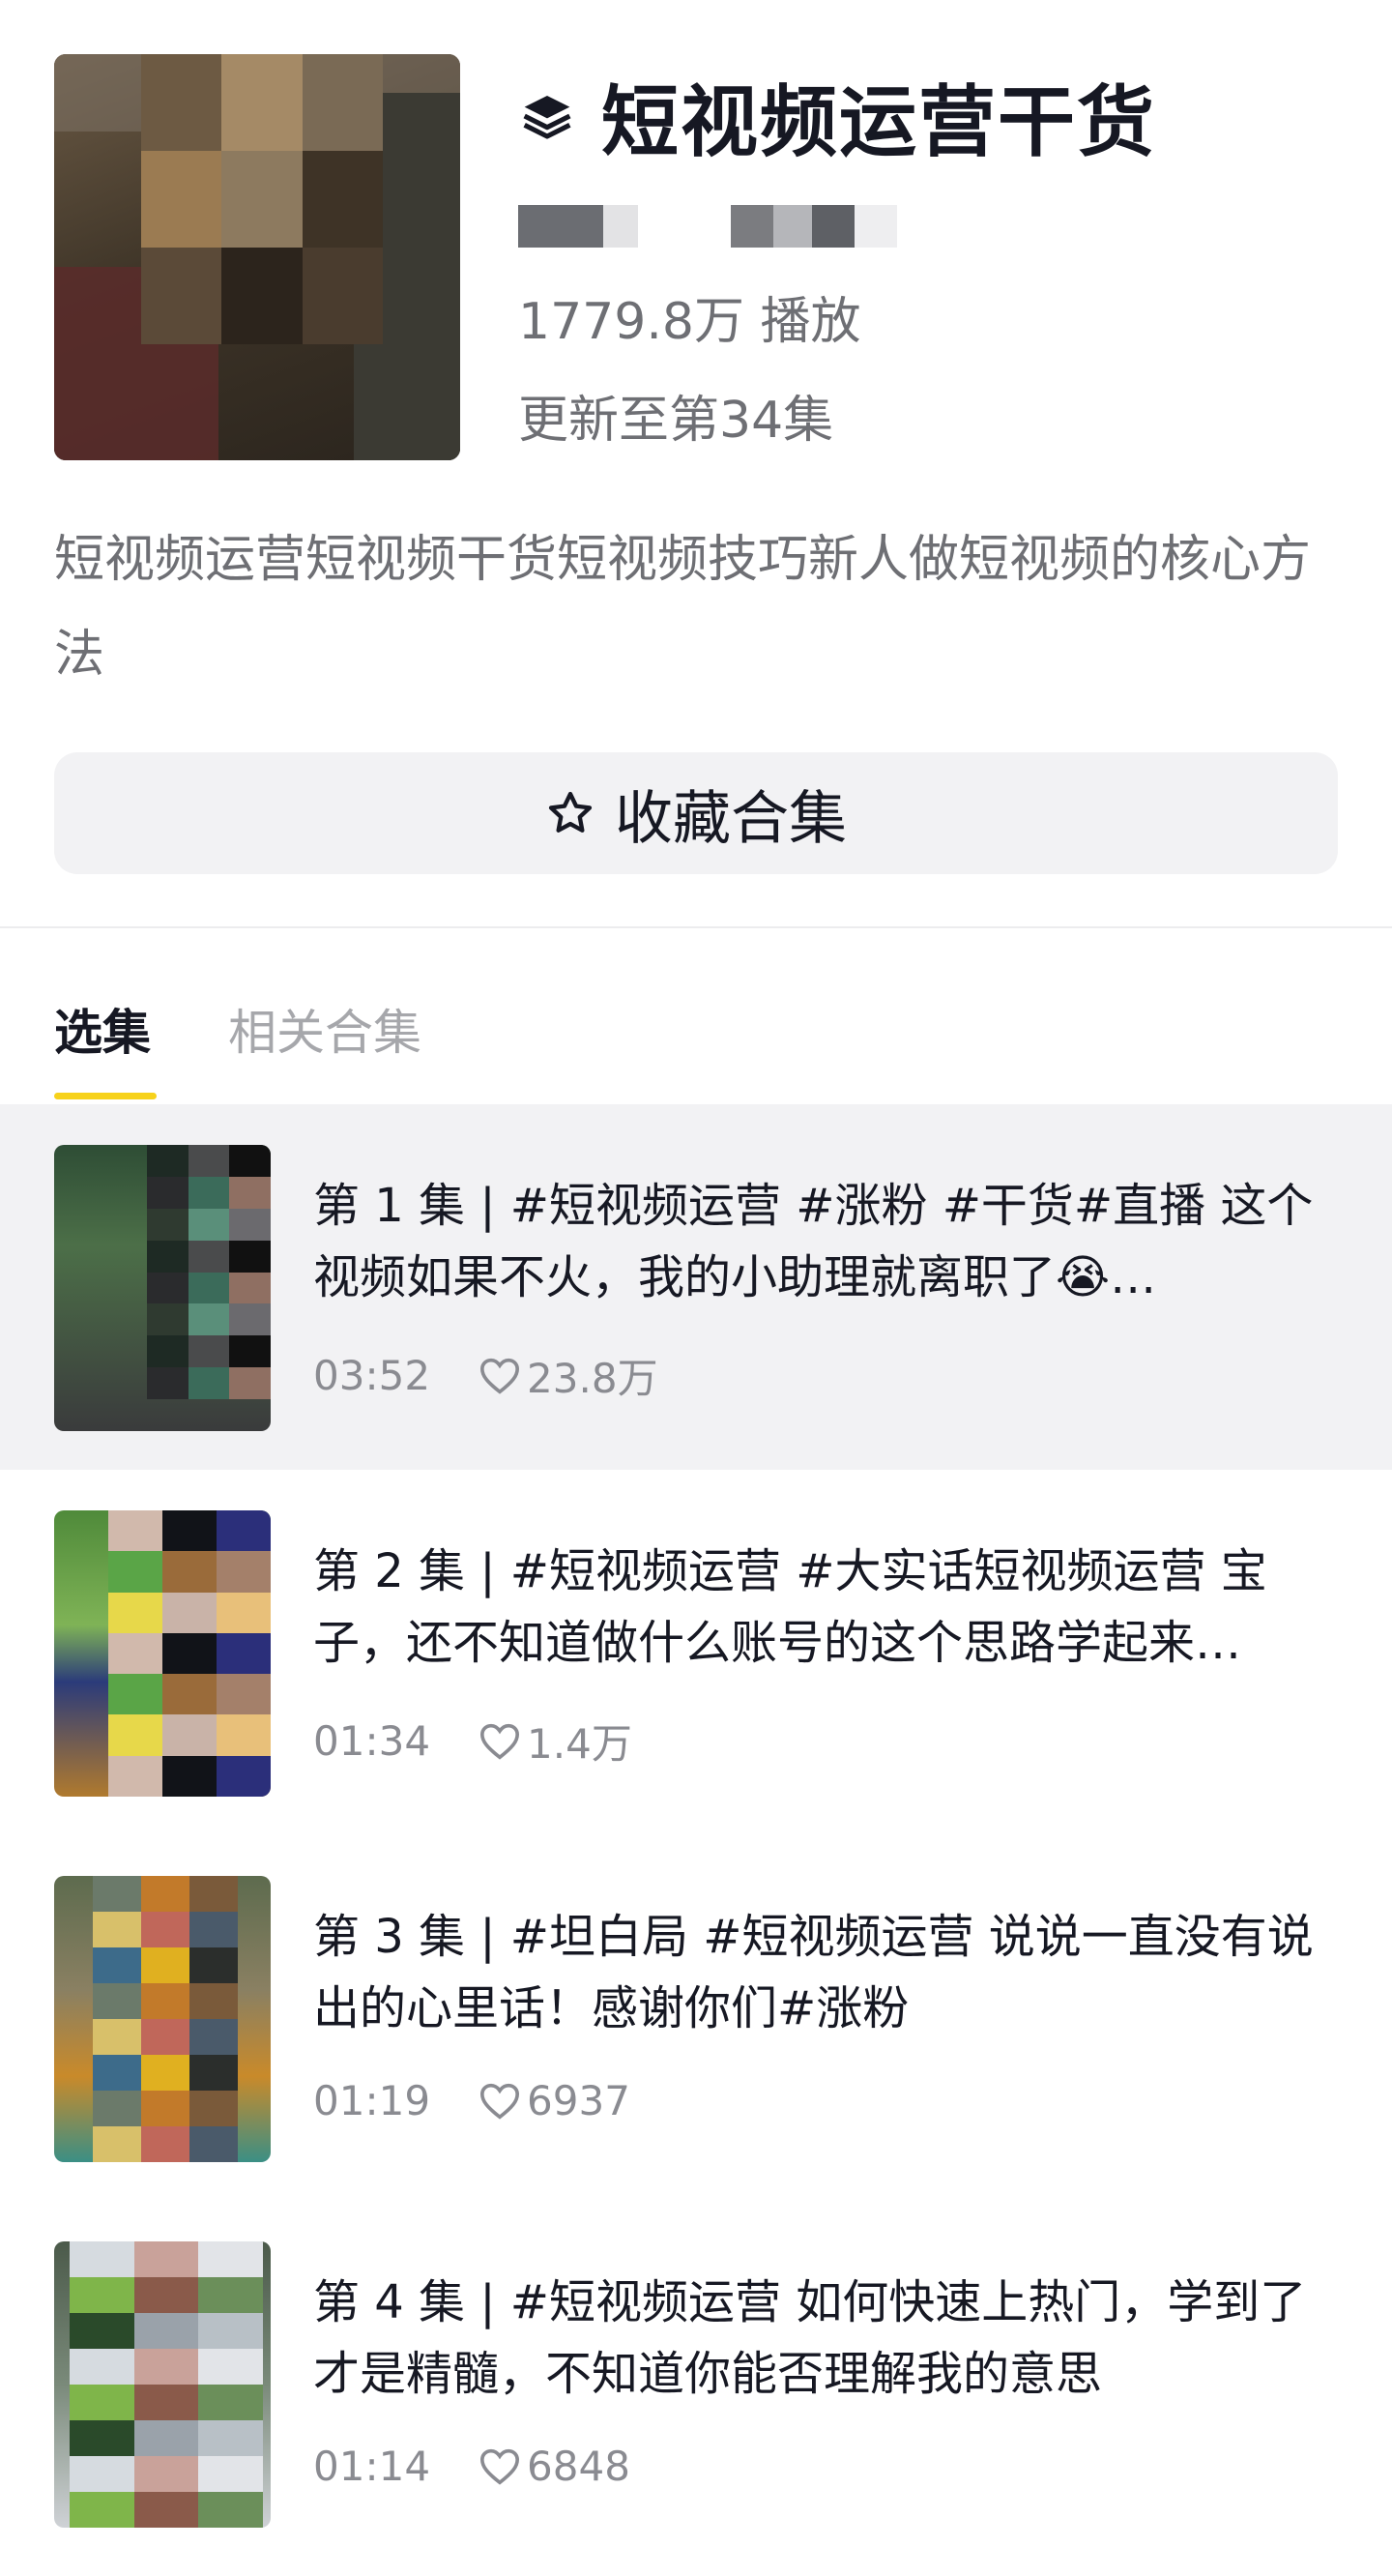 The width and height of the screenshot is (1392, 2576). What do you see at coordinates (579, 1744) in the screenshot?
I see `episode-like-count: 1.4万` at bounding box center [579, 1744].